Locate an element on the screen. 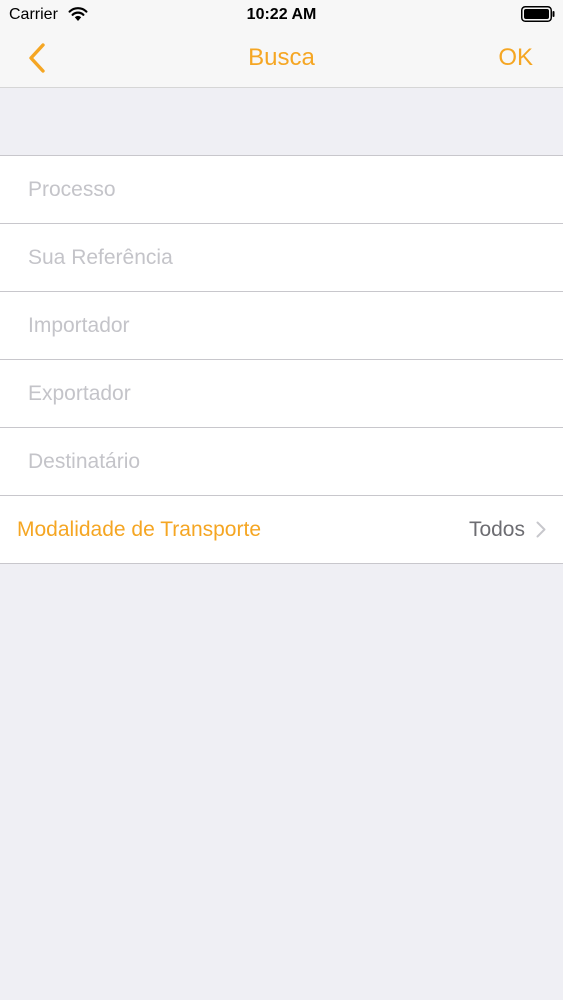 This screenshot has height=1000, width=563. processo-field is located at coordinates (283, 189).